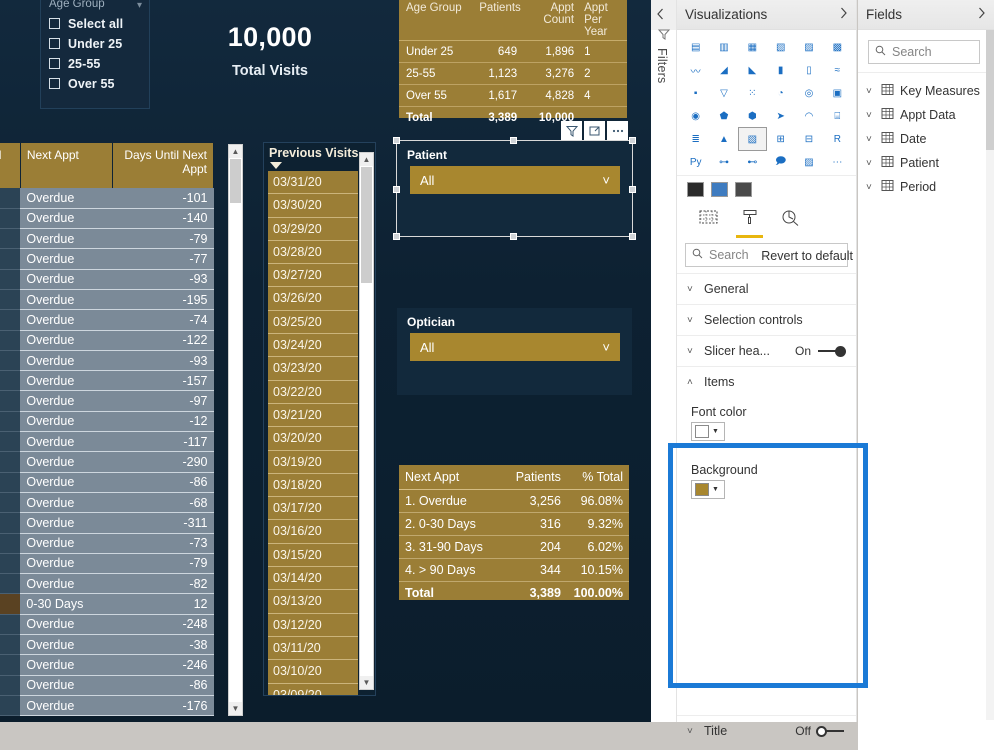  What do you see at coordinates (808, 47) in the screenshot?
I see `100-stacked-bar-chart-icon: ▨` at bounding box center [808, 47].